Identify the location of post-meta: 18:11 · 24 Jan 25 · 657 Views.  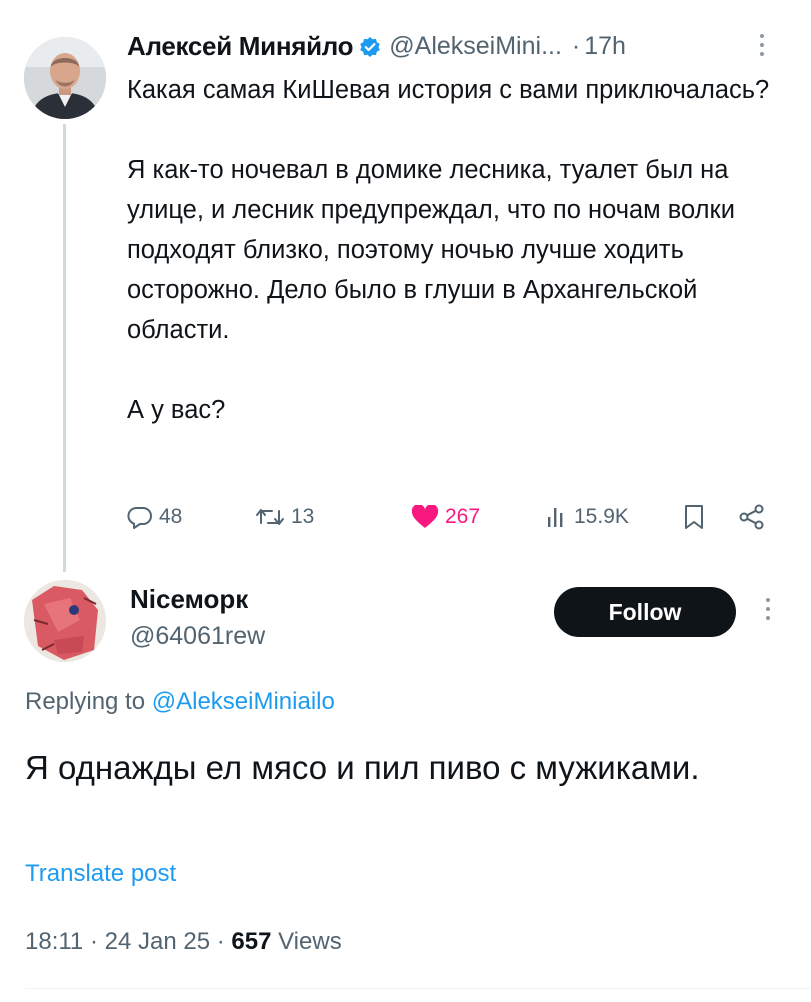
(183, 942).